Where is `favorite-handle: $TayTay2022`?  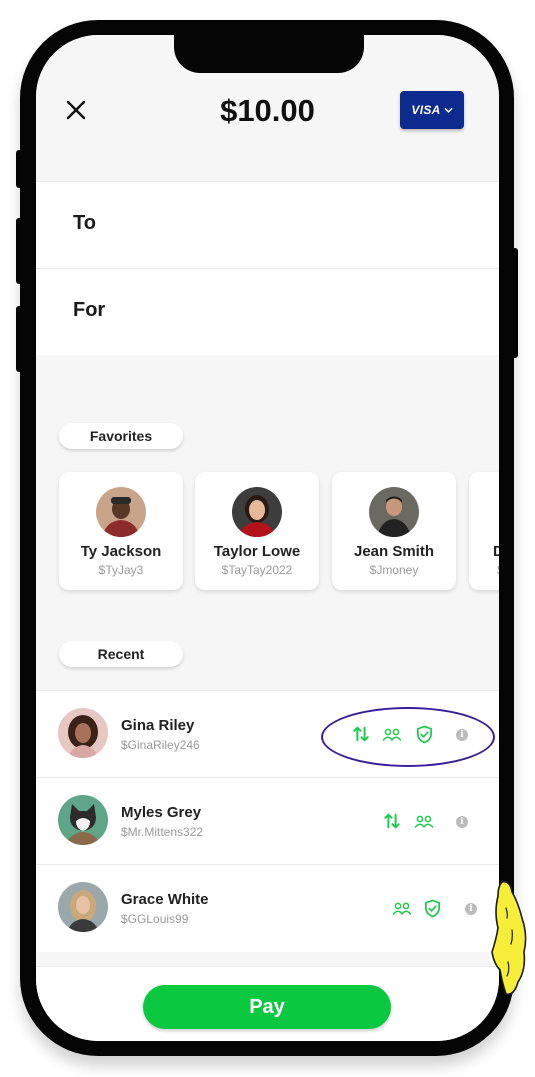 favorite-handle: $TayTay2022 is located at coordinates (257, 570).